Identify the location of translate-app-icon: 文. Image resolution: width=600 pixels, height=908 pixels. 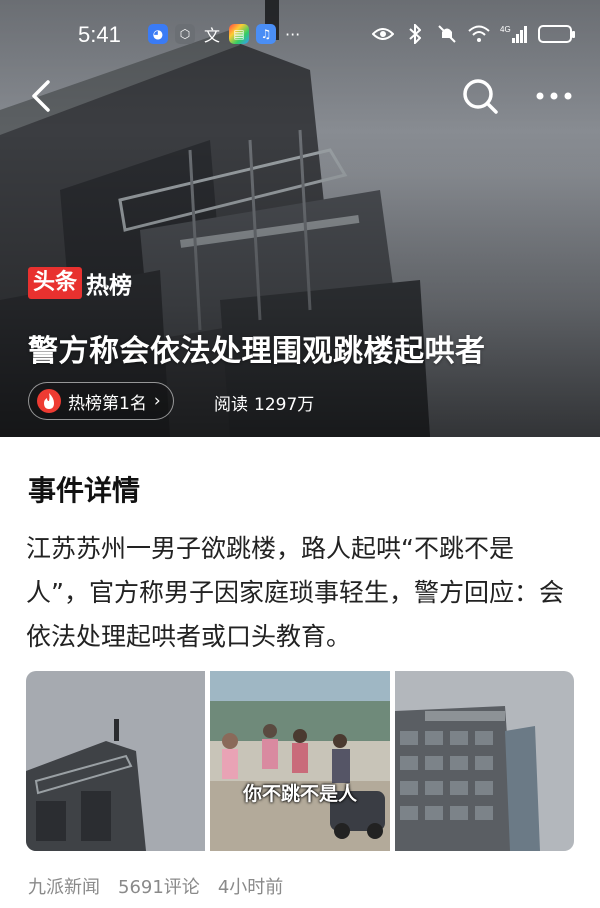
(211, 35).